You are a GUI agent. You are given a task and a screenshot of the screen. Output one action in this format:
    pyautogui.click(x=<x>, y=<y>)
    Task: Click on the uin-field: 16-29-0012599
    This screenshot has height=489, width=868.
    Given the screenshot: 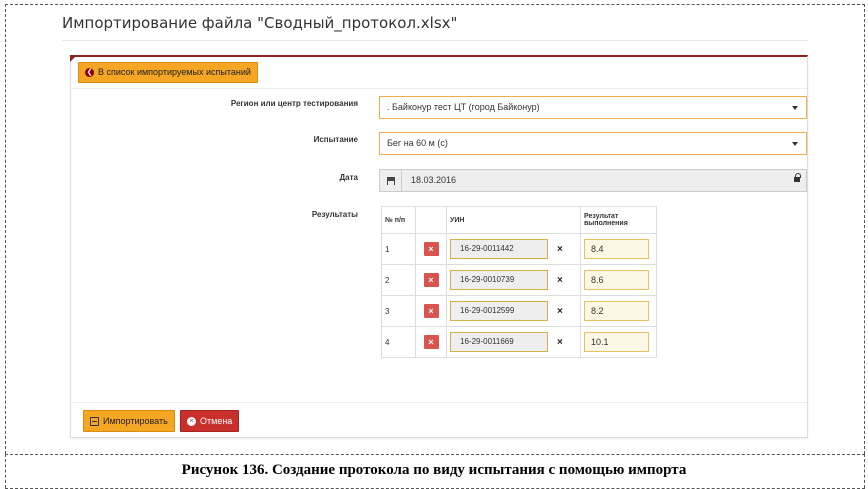 What is the action you would take?
    pyautogui.click(x=499, y=311)
    